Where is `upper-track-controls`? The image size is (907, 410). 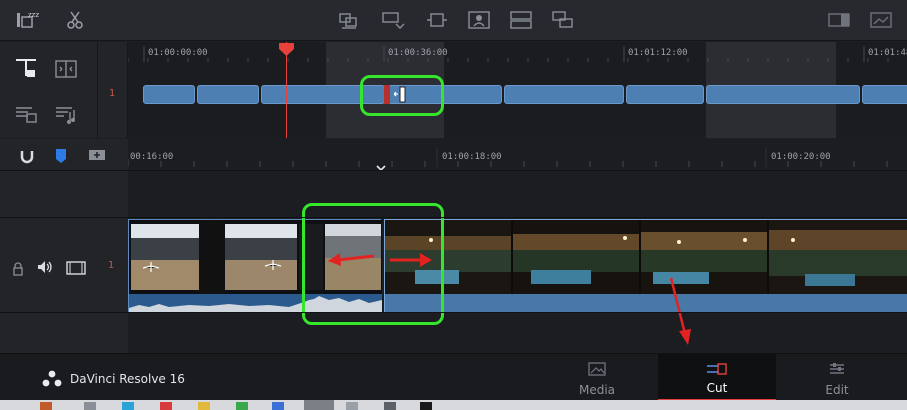 upper-track-controls is located at coordinates (49, 90).